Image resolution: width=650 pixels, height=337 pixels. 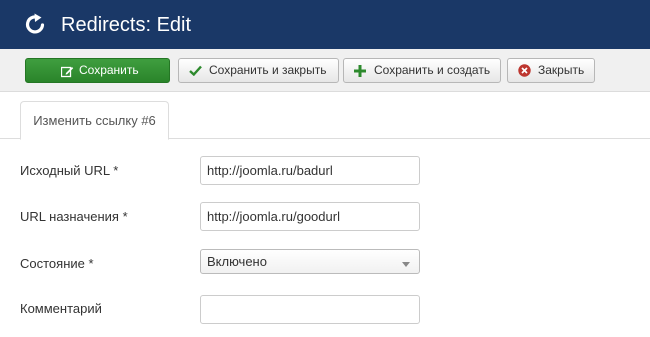 What do you see at coordinates (561, 70) in the screenshot?
I see `close-label: Закрыть` at bounding box center [561, 70].